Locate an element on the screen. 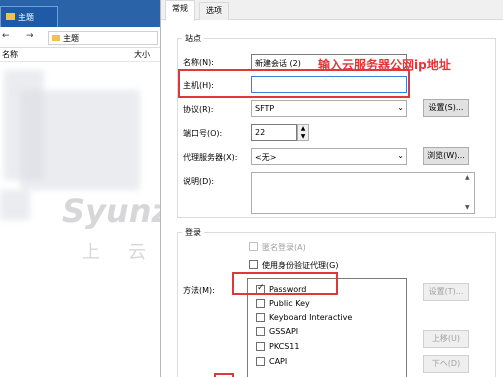 This screenshot has width=503, height=377. back-arrow-icon: ← is located at coordinates (7, 37).